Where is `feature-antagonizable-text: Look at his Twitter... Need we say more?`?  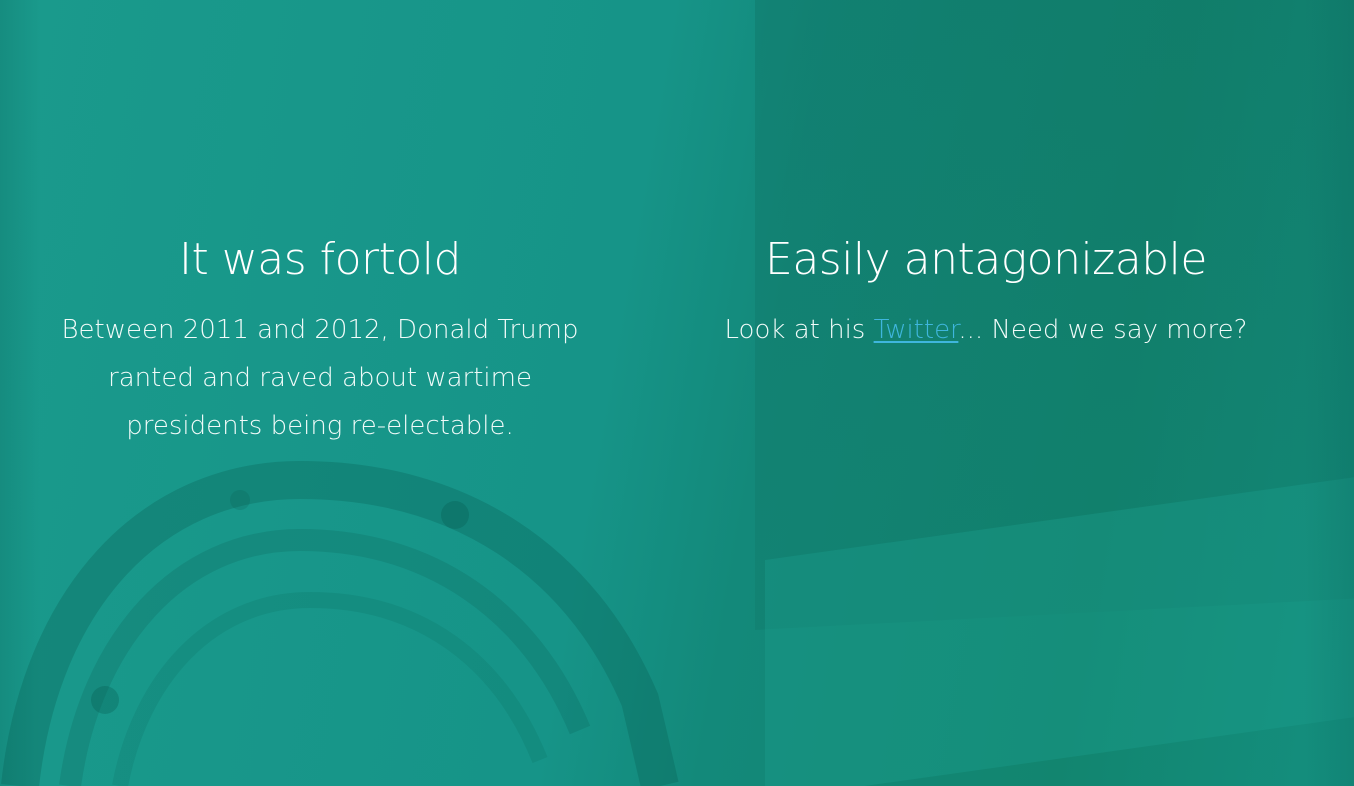 feature-antagonizable-text: Look at his Twitter... Need we say more? is located at coordinates (986, 330).